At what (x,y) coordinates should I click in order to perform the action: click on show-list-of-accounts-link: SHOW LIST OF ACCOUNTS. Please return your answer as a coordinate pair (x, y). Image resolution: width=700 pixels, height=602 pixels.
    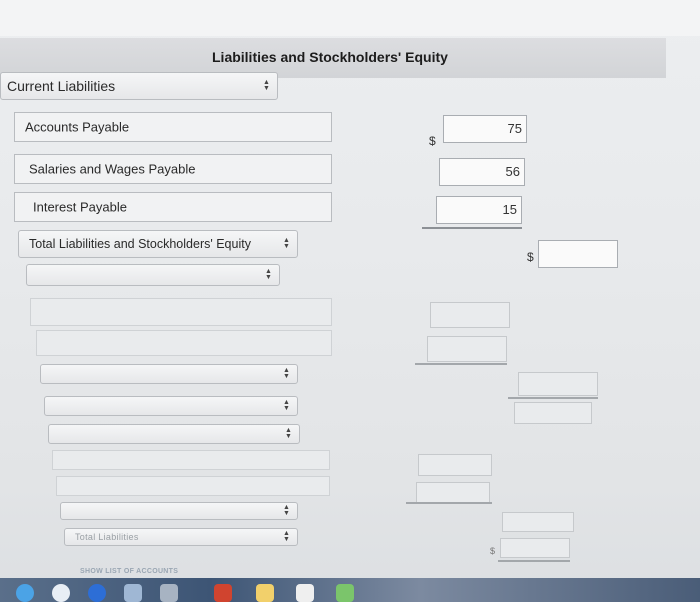
    Looking at the image, I should click on (129, 571).